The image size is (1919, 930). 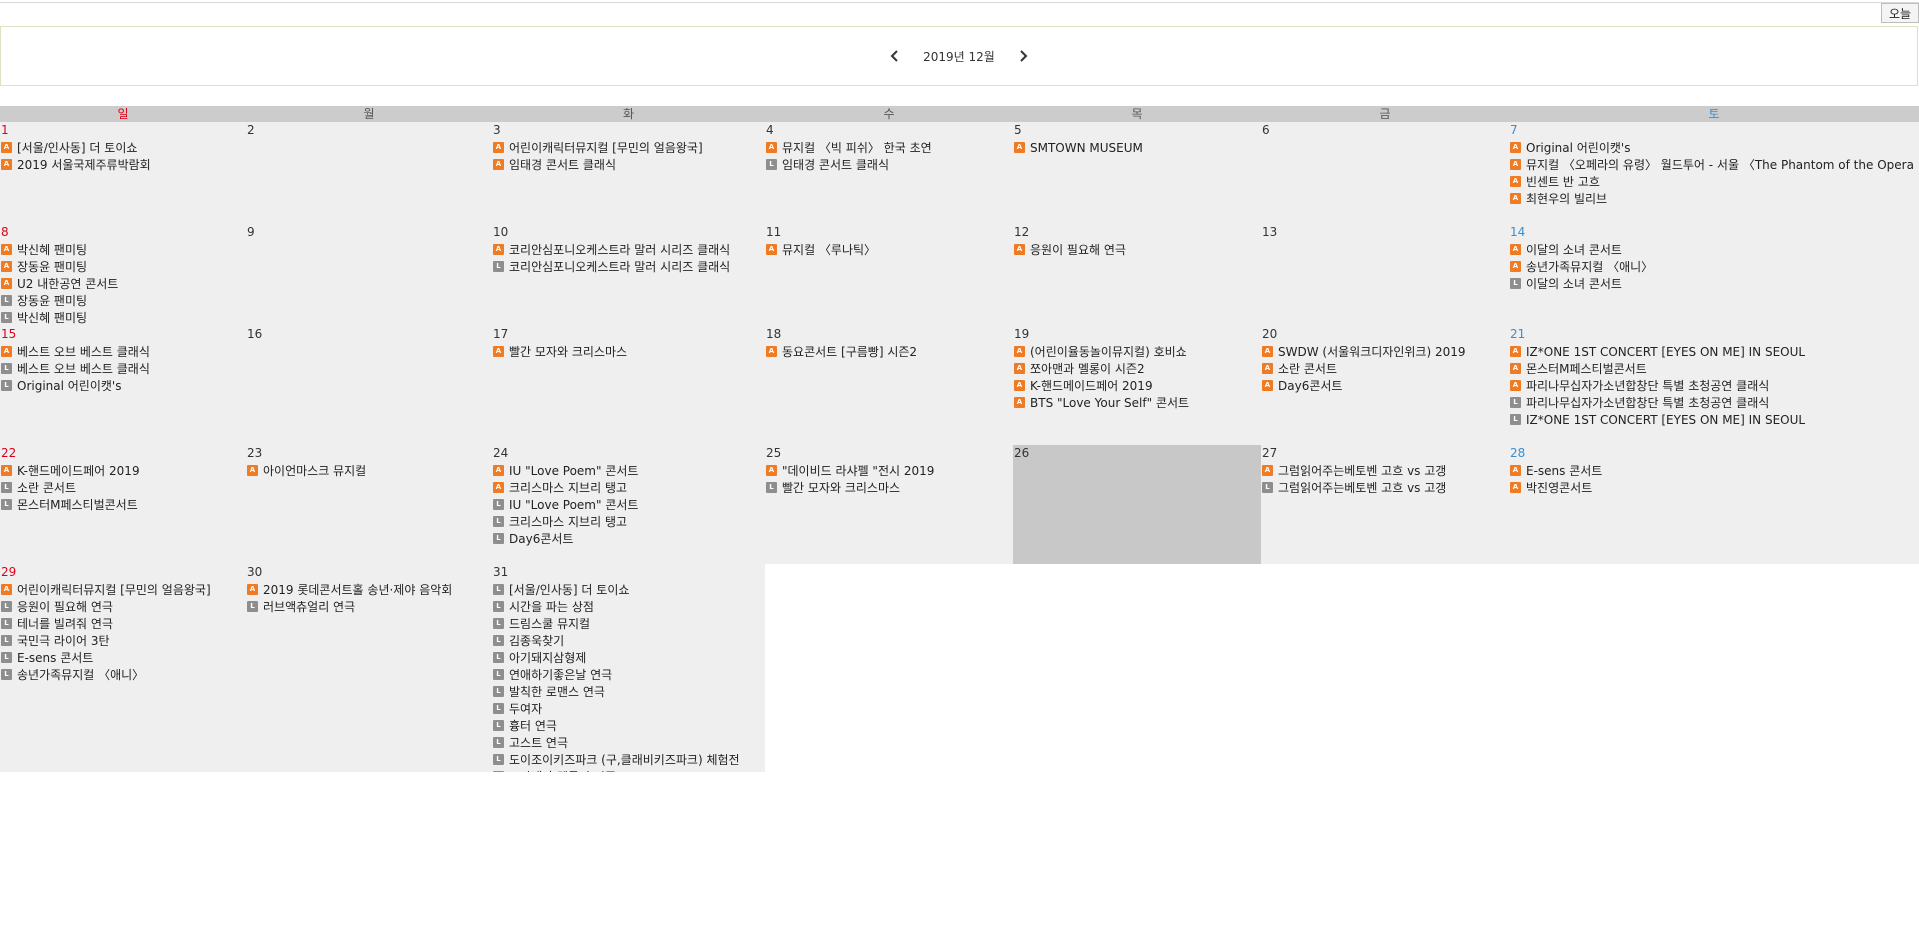 What do you see at coordinates (889, 233) in the screenshot?
I see `day-number: 11` at bounding box center [889, 233].